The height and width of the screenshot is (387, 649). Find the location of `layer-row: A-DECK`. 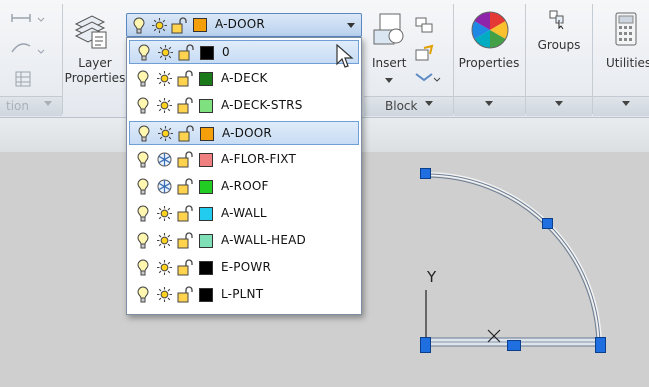

layer-row: A-DECK is located at coordinates (244, 79).